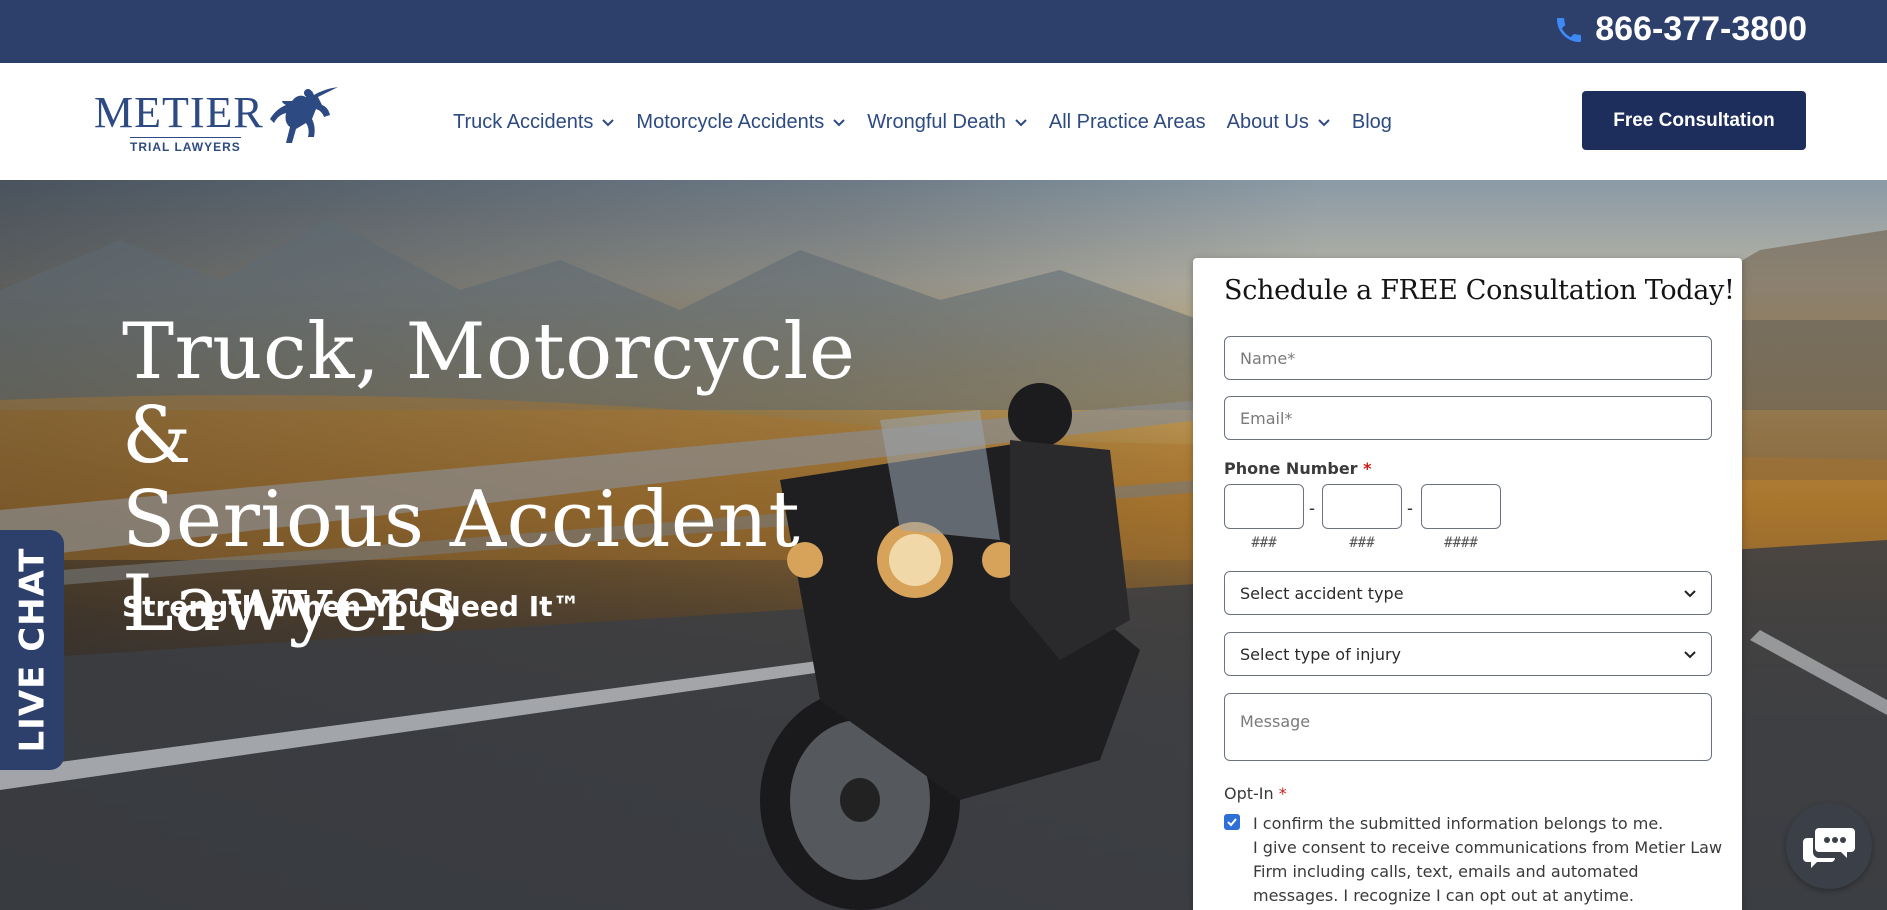  I want to click on injury-type-select: Select type of injury, so click(1468, 654).